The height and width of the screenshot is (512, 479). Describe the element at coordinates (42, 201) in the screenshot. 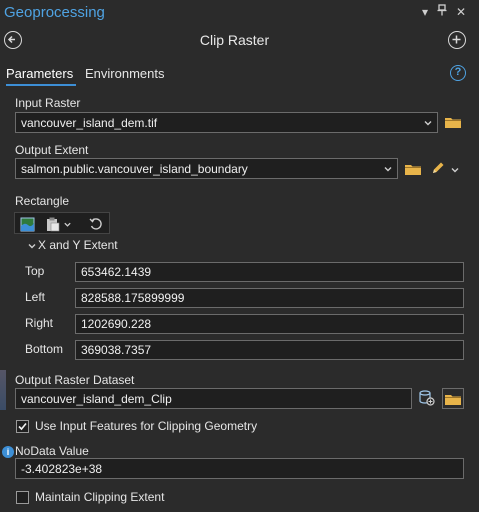

I see `rectangle-label: Rectangle` at that location.